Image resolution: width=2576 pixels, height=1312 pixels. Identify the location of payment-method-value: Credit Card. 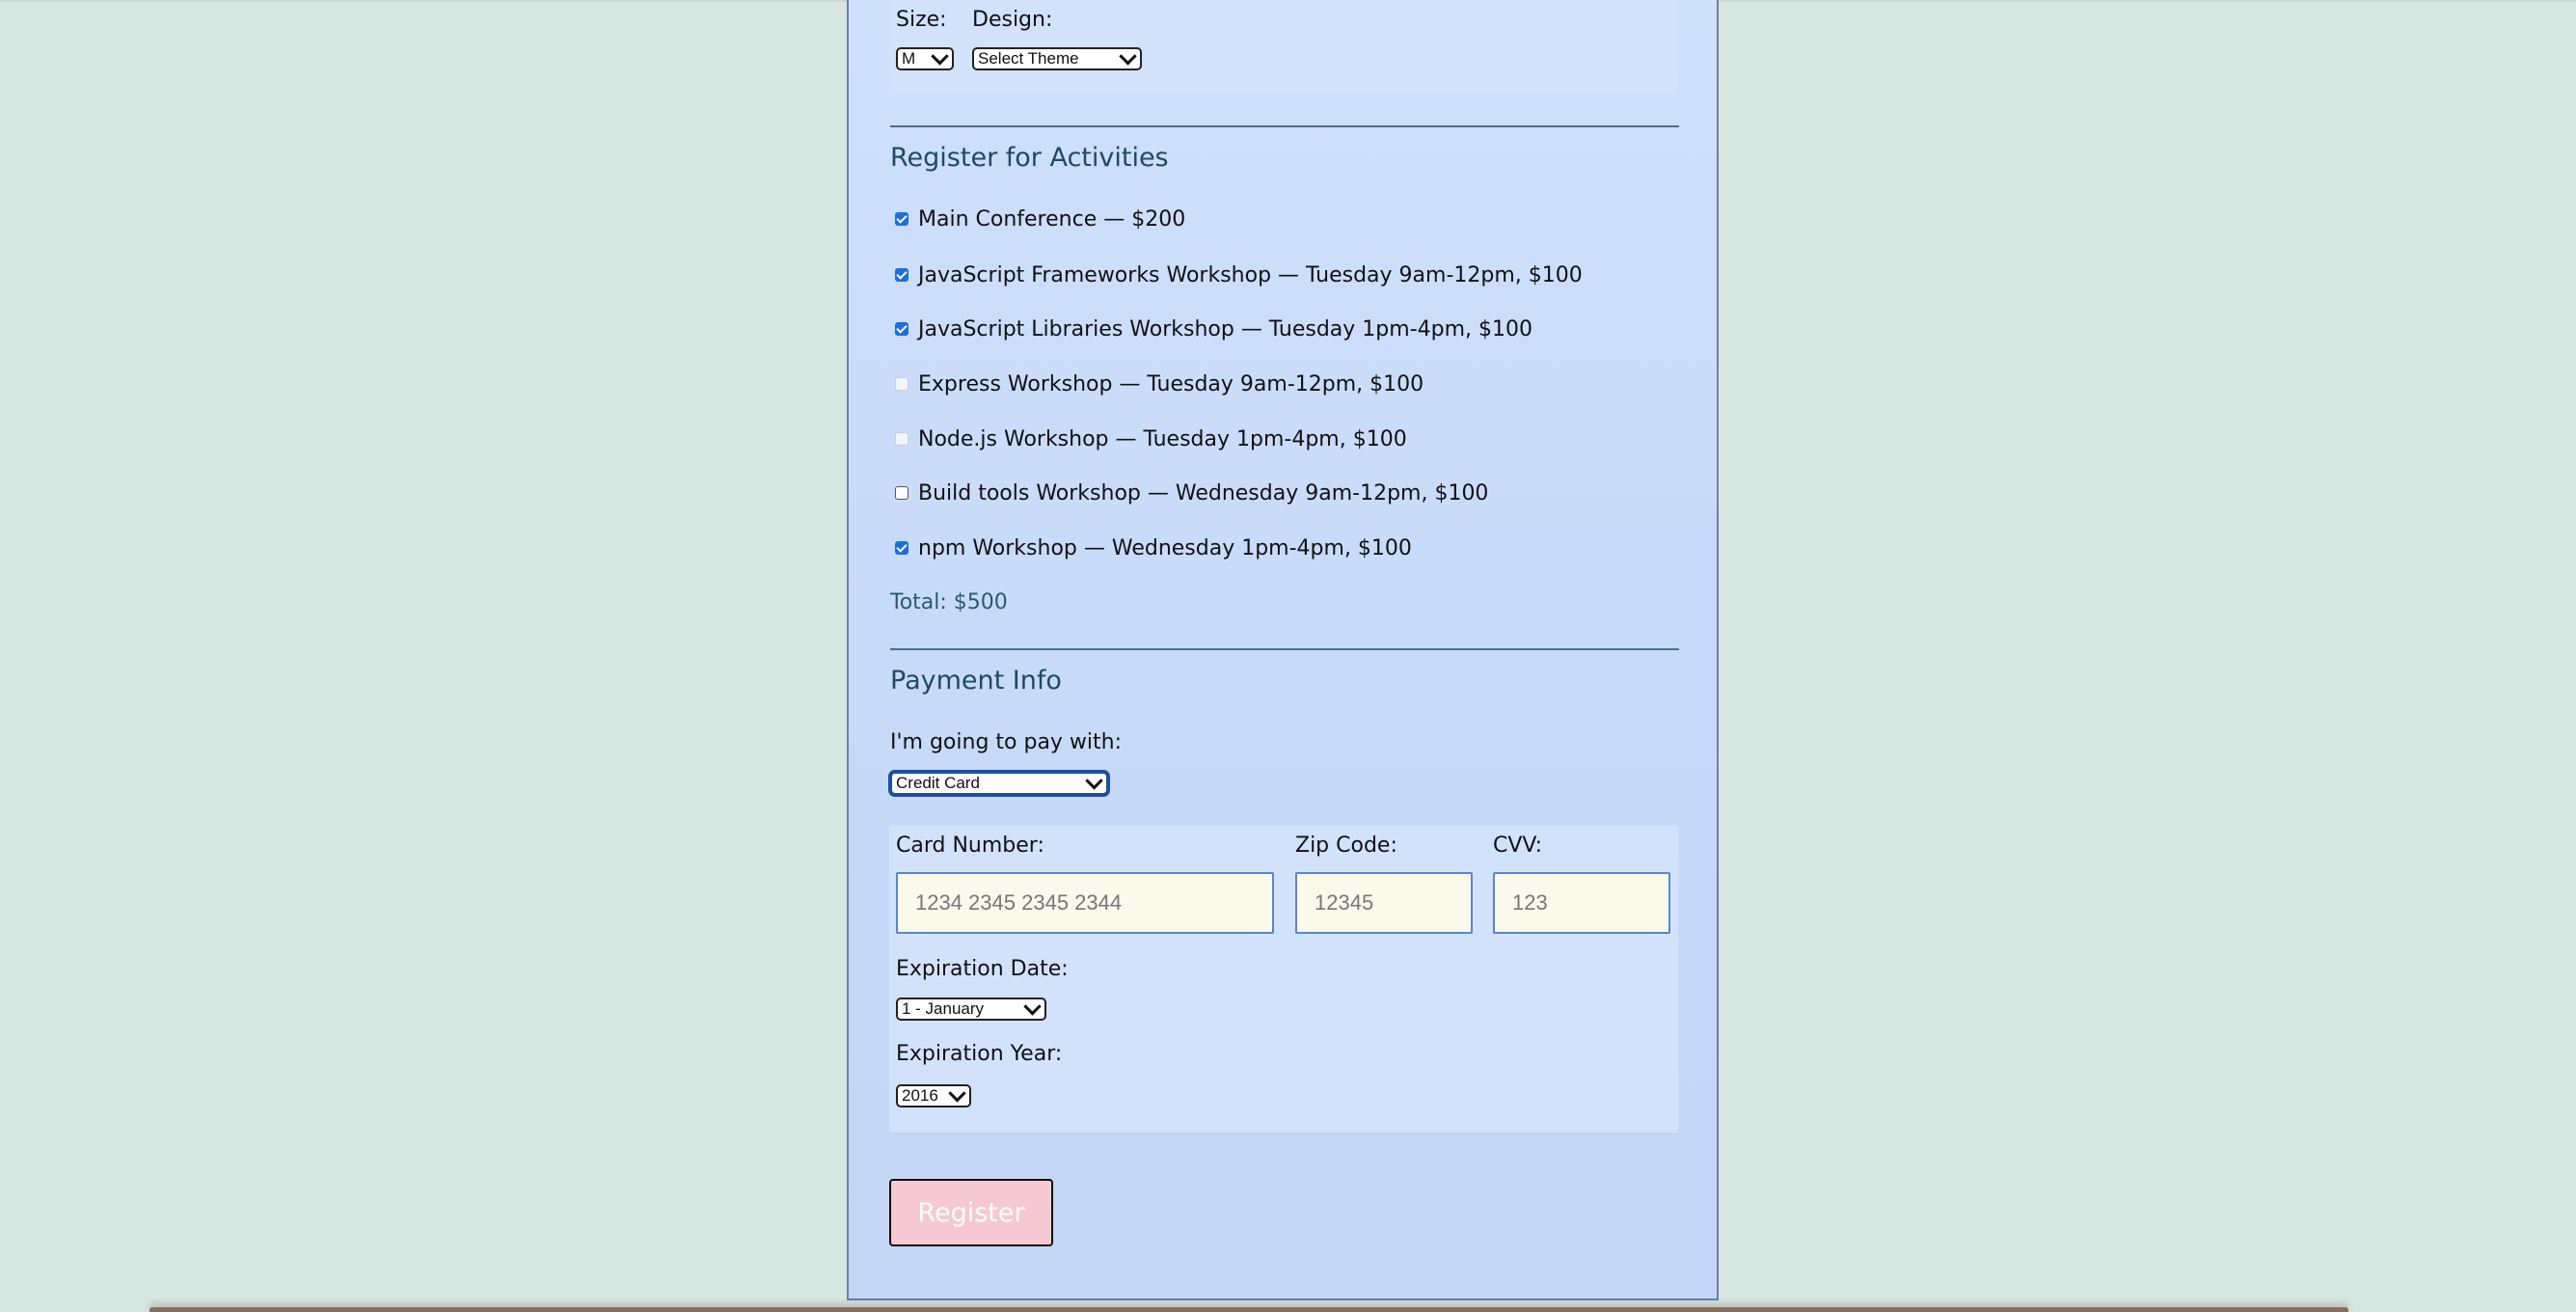
(938, 783).